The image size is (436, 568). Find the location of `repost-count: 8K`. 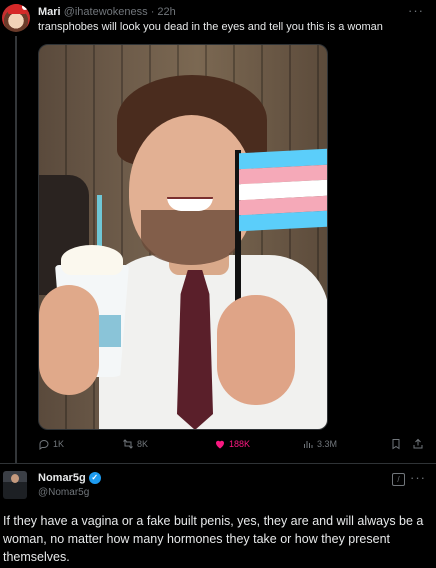

repost-count: 8K is located at coordinates (143, 444).